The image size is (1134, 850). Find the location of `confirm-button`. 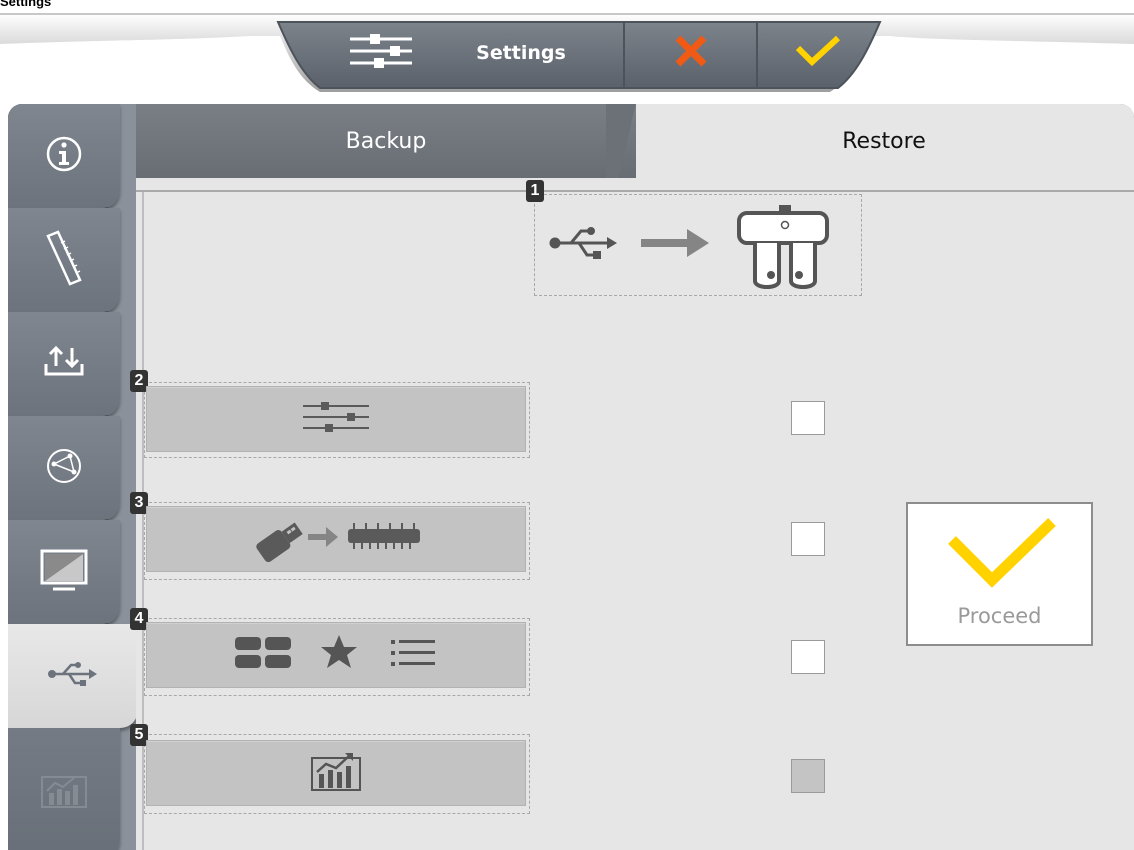

confirm-button is located at coordinates (818, 53).